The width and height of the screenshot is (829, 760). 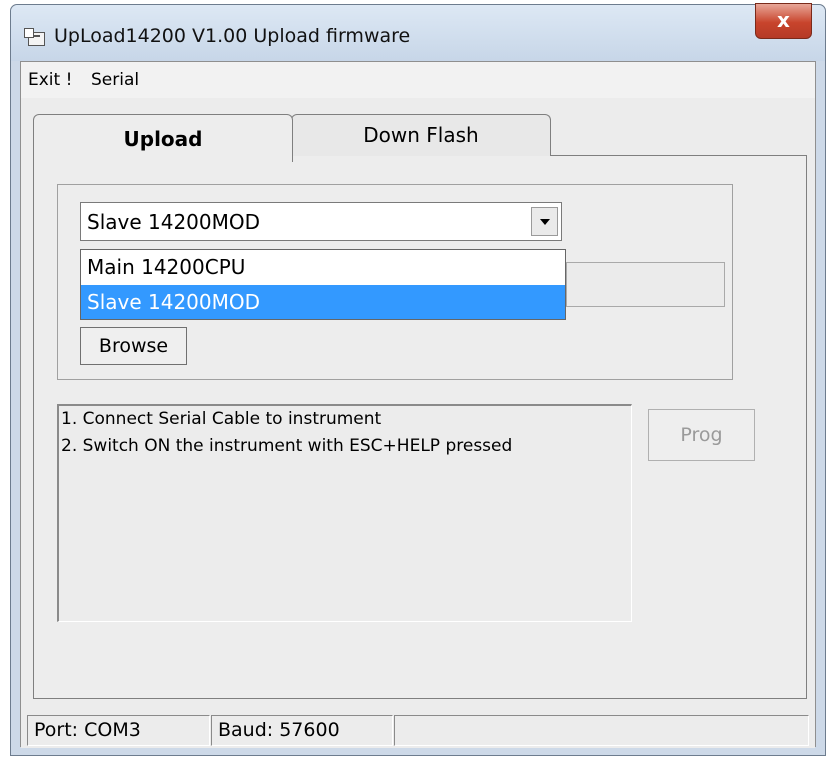 What do you see at coordinates (133, 346) in the screenshot?
I see `browse-button: Browse` at bounding box center [133, 346].